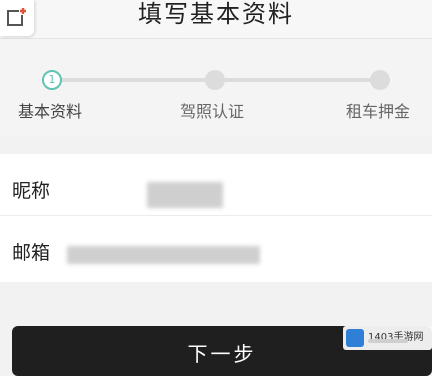 The height and width of the screenshot is (376, 432). What do you see at coordinates (52, 80) in the screenshot?
I see `step-dot-active: 1` at bounding box center [52, 80].